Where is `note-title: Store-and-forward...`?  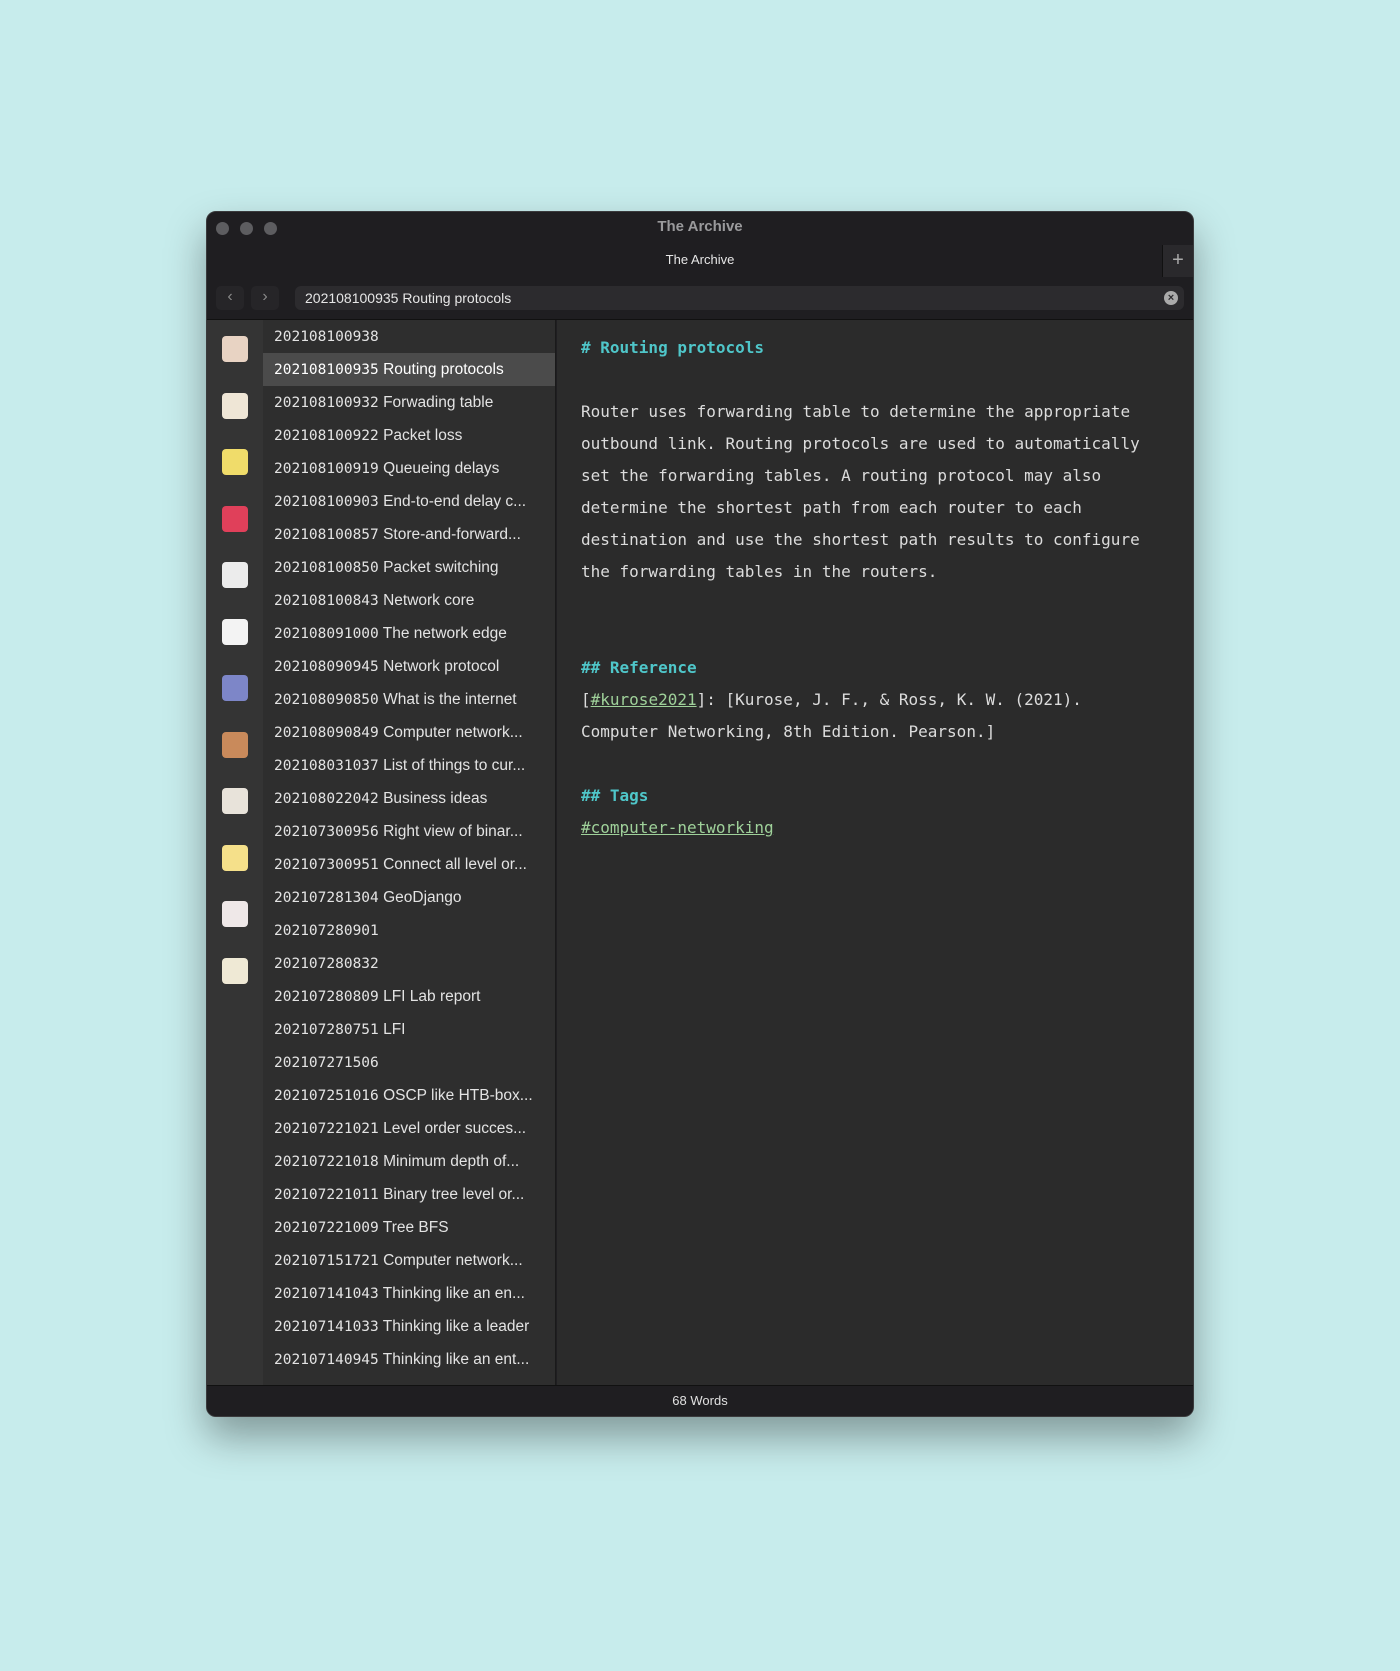
note-title: Store-and-forward... is located at coordinates (452, 534).